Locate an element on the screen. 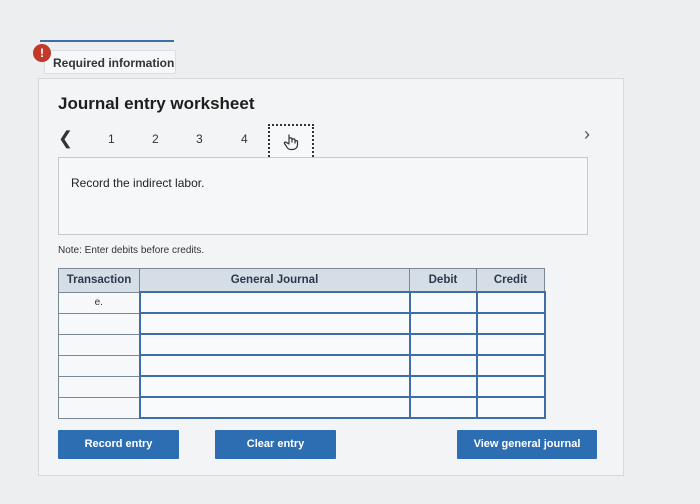  required-info-label: Required information is located at coordinates (114, 63).